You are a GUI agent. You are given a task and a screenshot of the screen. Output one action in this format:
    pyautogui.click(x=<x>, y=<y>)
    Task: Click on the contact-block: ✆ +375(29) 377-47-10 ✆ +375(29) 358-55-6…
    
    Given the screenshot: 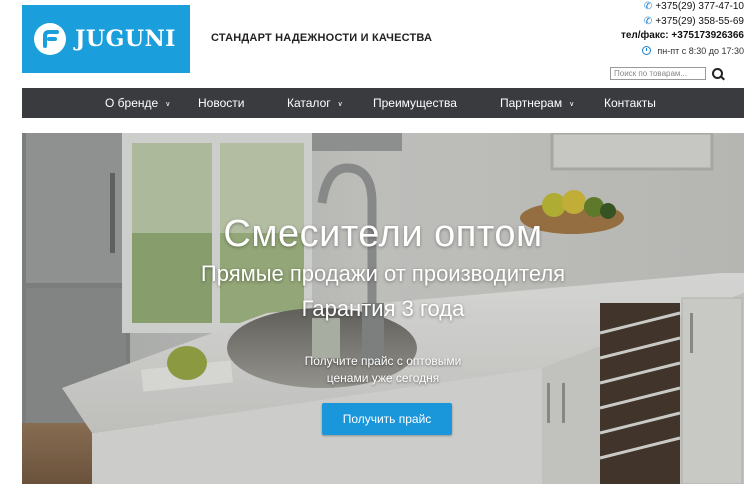 What is the action you would take?
    pyautogui.click(x=682, y=29)
    